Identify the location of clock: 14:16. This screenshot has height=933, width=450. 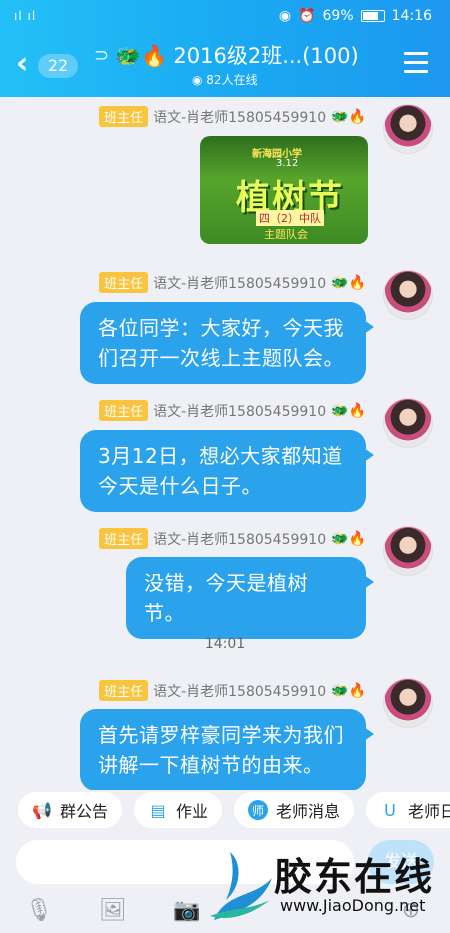
(411, 16).